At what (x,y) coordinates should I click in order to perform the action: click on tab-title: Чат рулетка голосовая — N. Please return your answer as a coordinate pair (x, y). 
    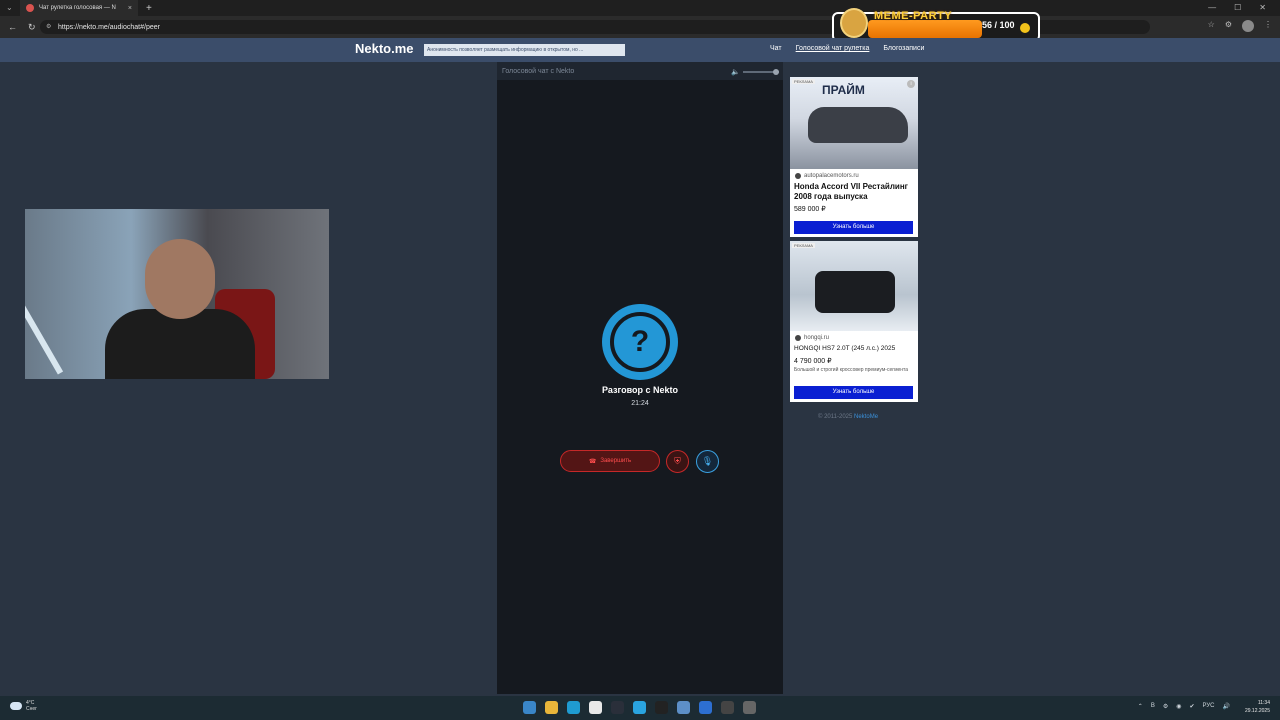
    Looking at the image, I should click on (77, 8).